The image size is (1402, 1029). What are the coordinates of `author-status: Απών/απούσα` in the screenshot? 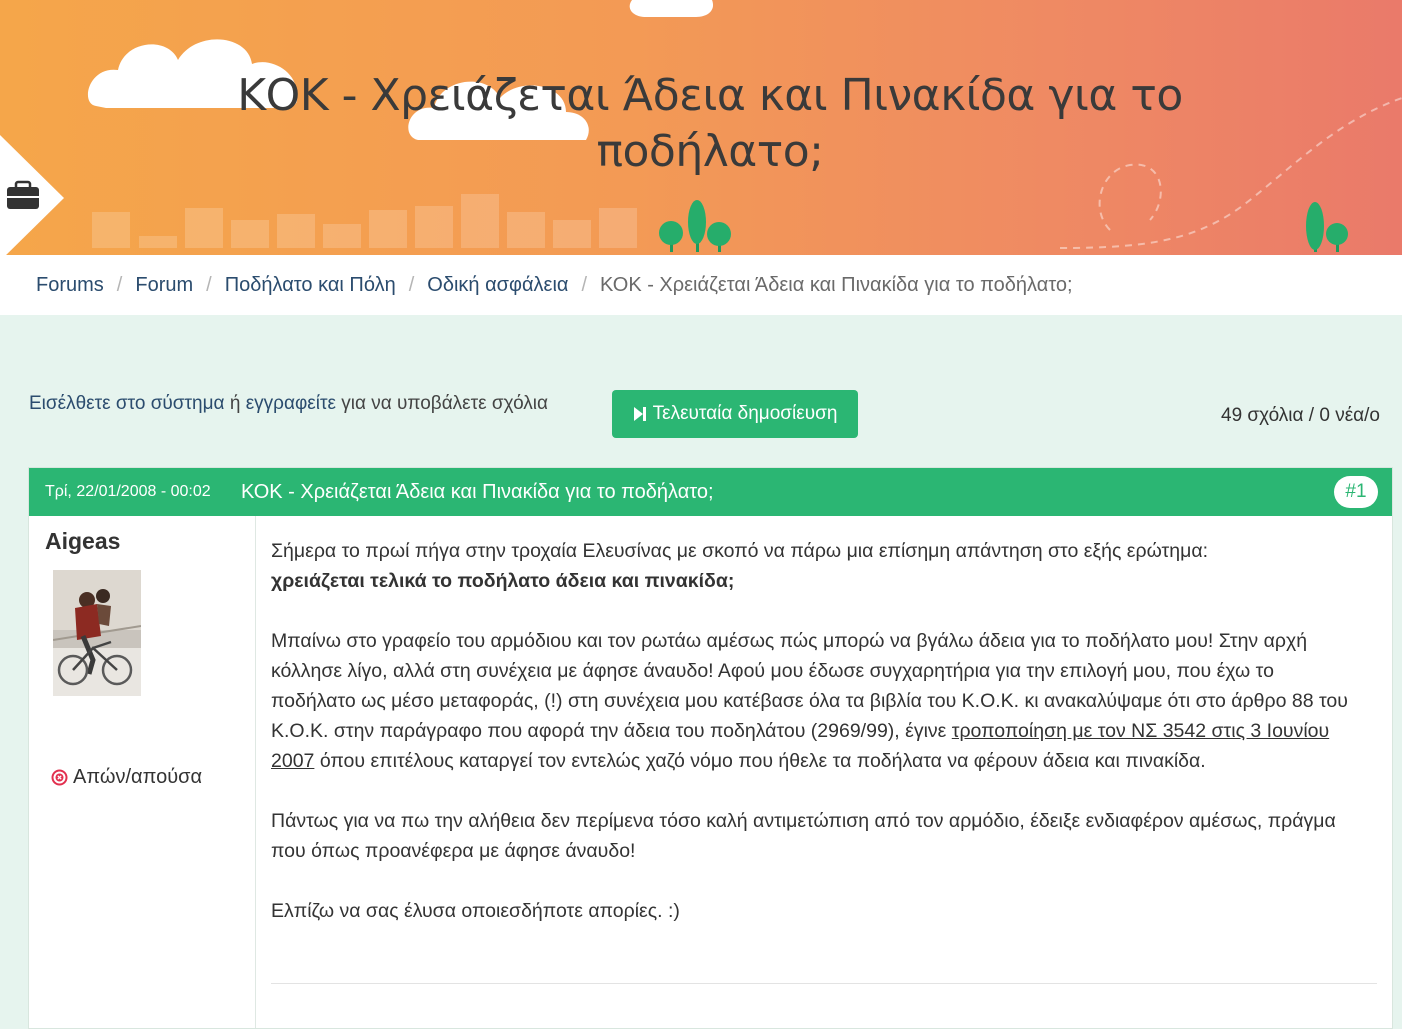 It's located at (126, 777).